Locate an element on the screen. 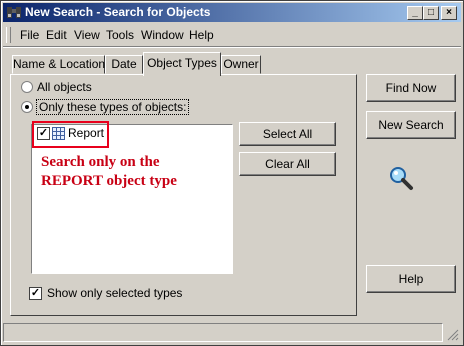  select-all-button: Select All is located at coordinates (287, 134).